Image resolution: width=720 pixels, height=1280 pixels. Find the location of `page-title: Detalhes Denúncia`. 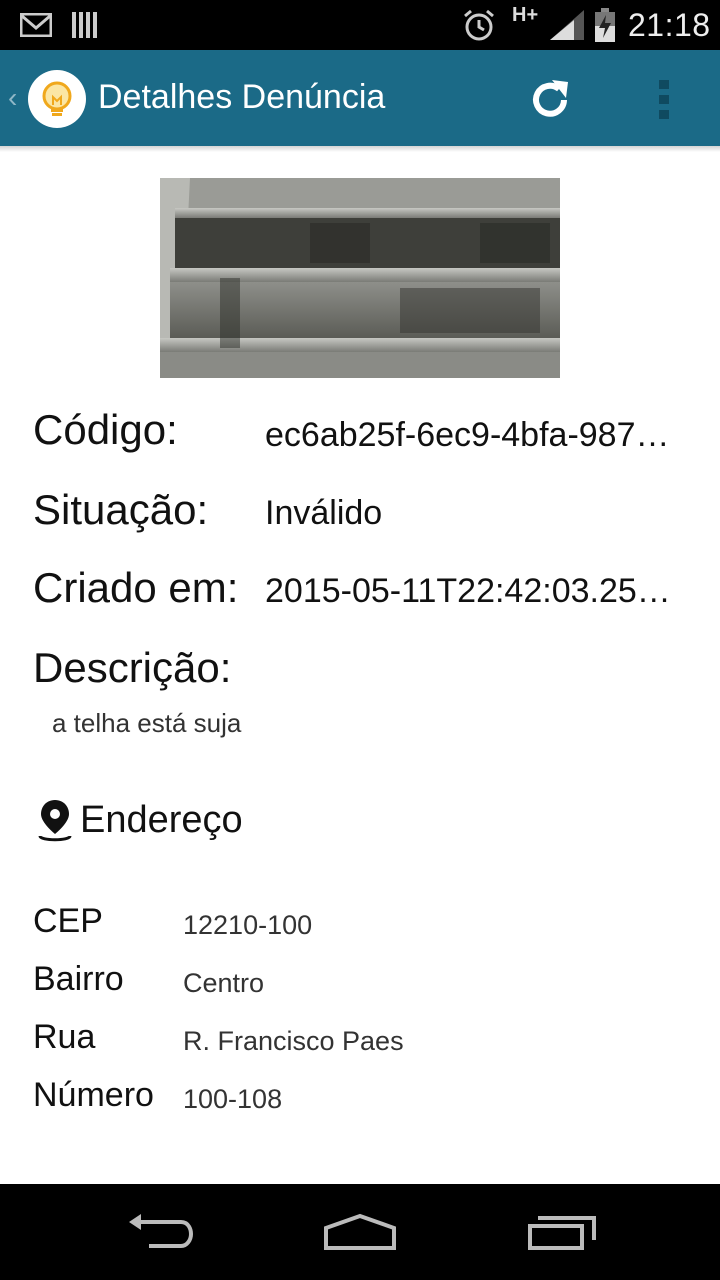

page-title: Detalhes Denúncia is located at coordinates (242, 97).